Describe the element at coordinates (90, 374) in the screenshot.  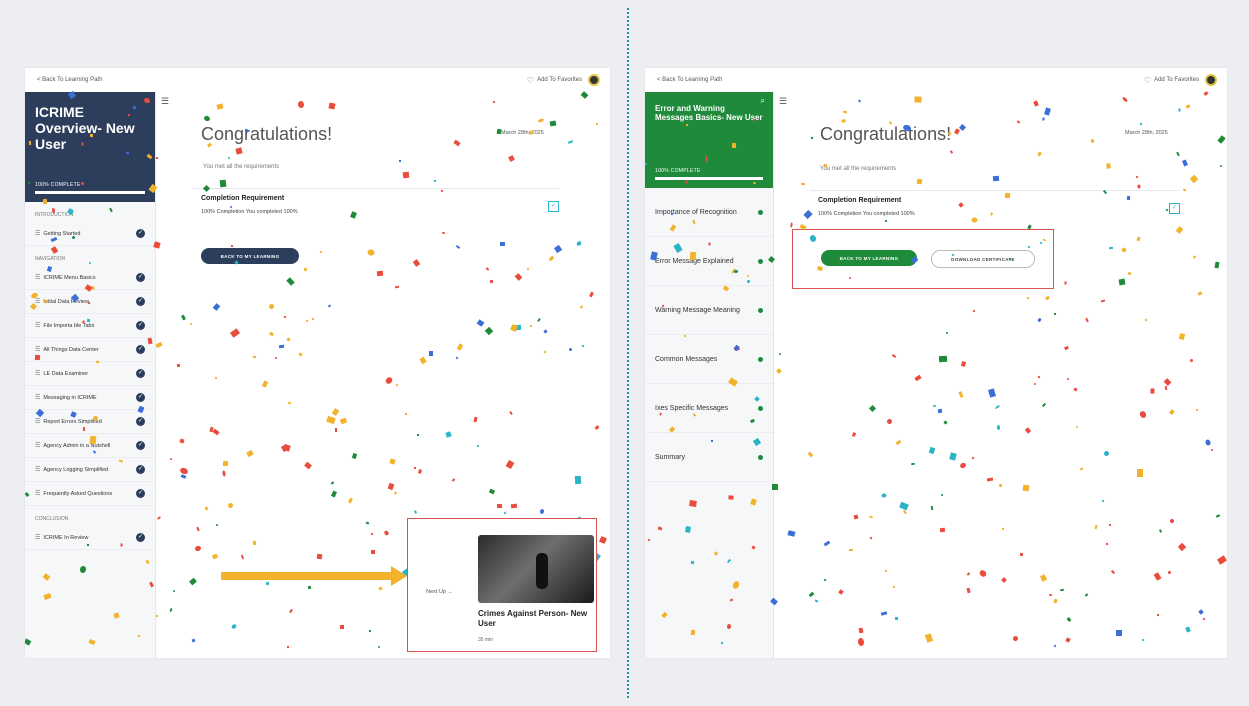
I see `sidebar-item: ☰ LE Data Examiner ✓` at that location.